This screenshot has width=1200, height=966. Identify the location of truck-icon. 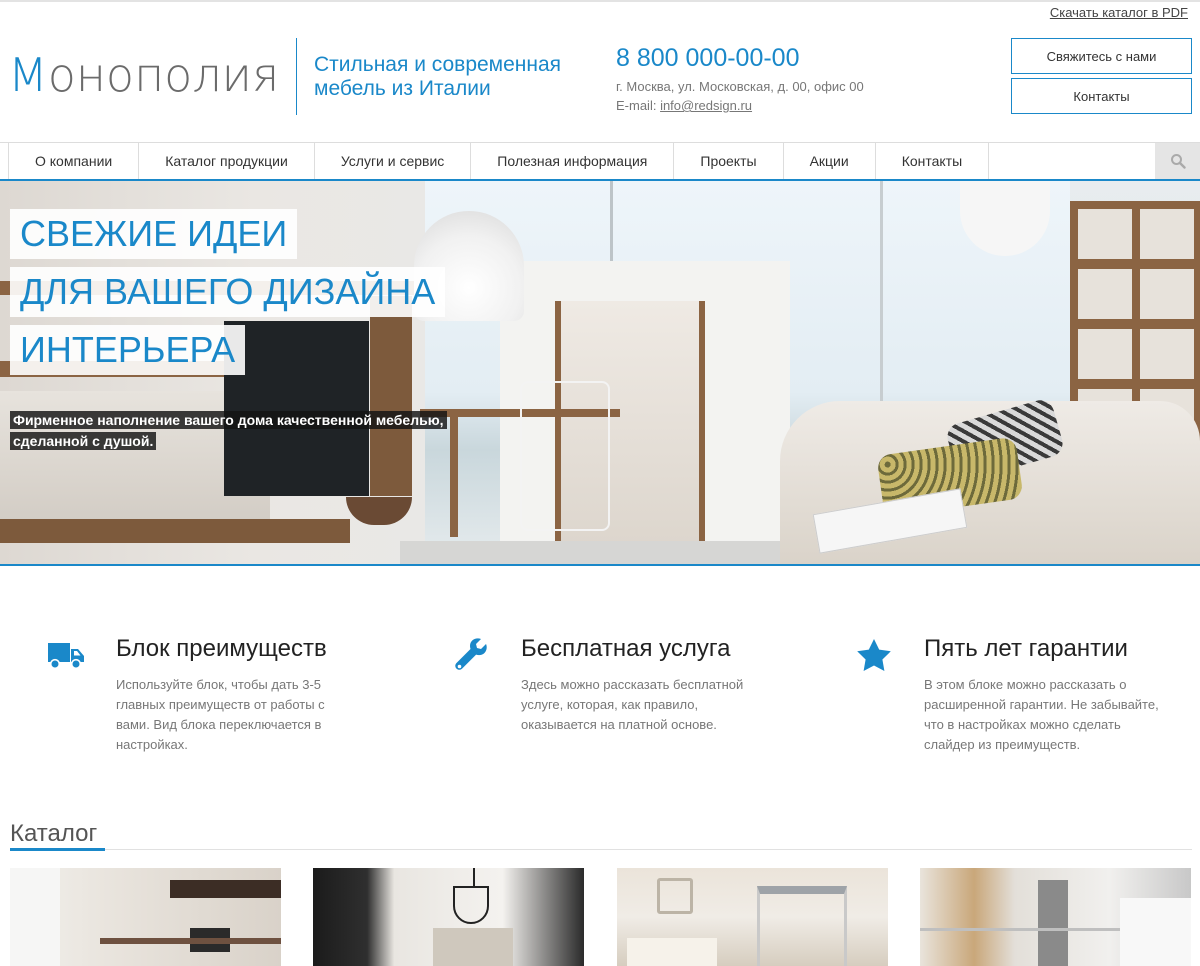
(66, 655).